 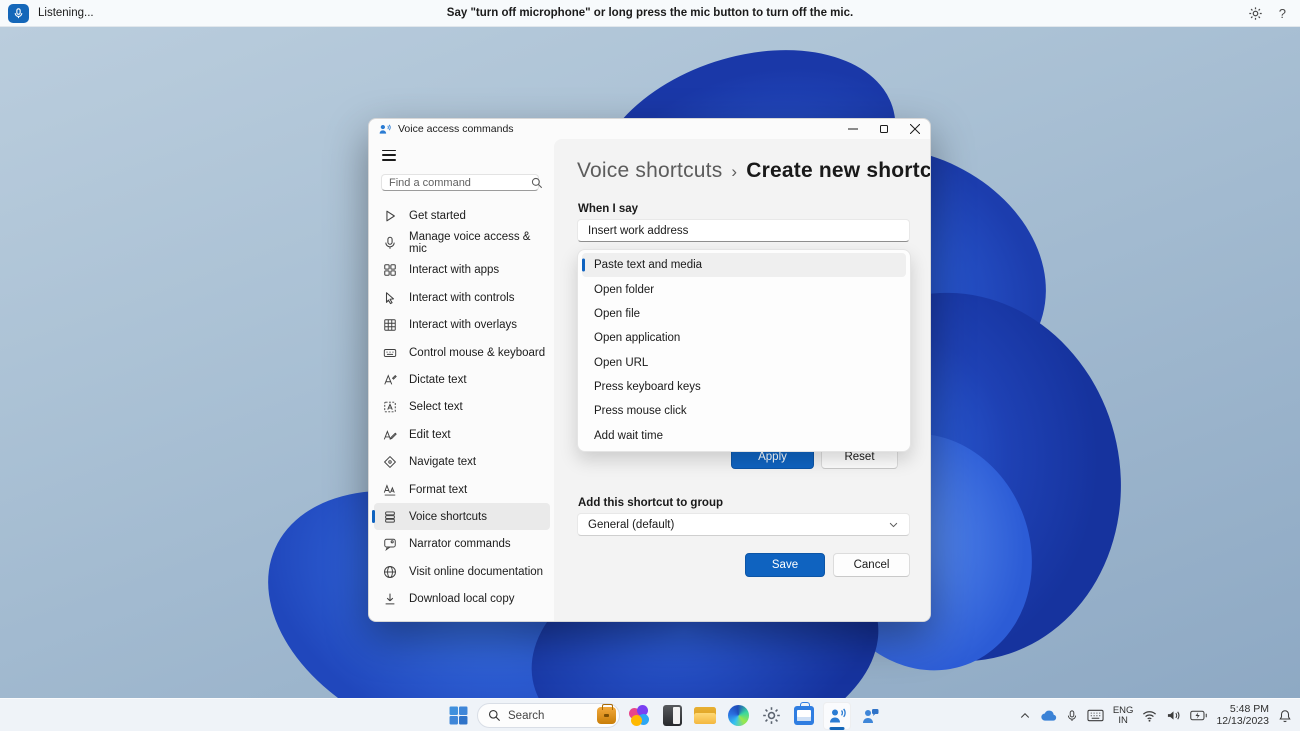 I want to click on sidebar-item-label: Edit text, so click(x=430, y=434).